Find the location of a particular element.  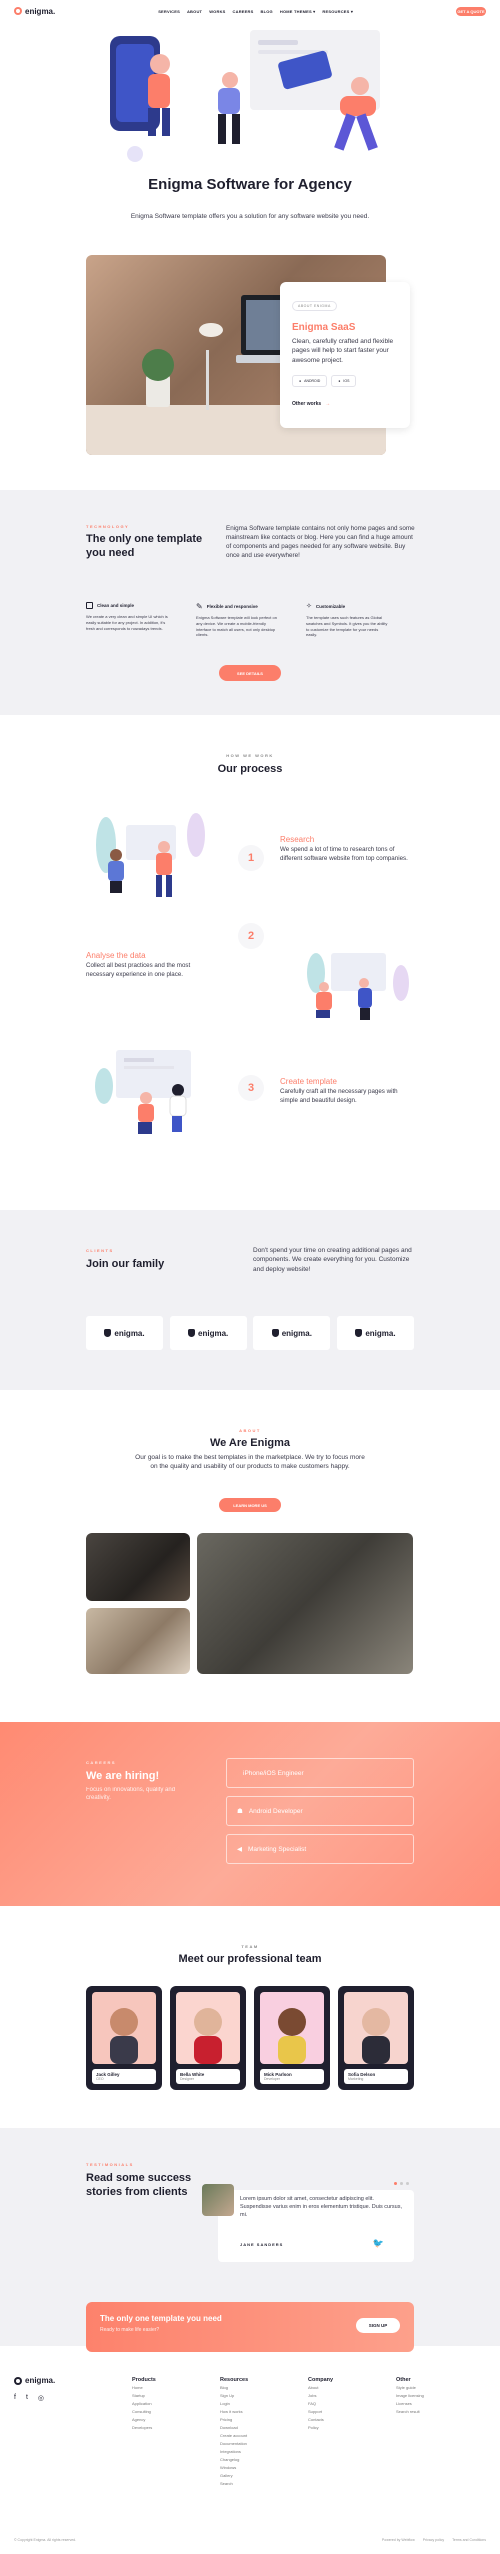

apple-icon: ● is located at coordinates (339, 381).